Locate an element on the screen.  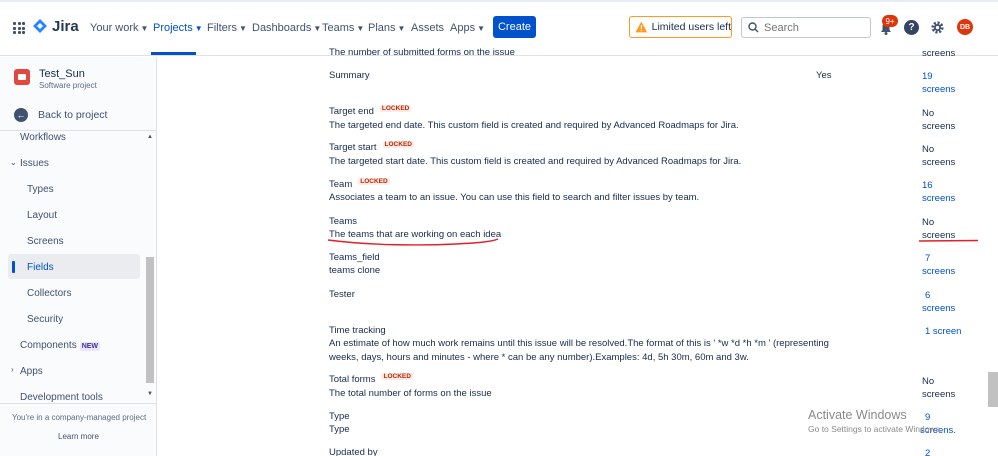
sidebar-item-screens: Screens is located at coordinates (45, 241).